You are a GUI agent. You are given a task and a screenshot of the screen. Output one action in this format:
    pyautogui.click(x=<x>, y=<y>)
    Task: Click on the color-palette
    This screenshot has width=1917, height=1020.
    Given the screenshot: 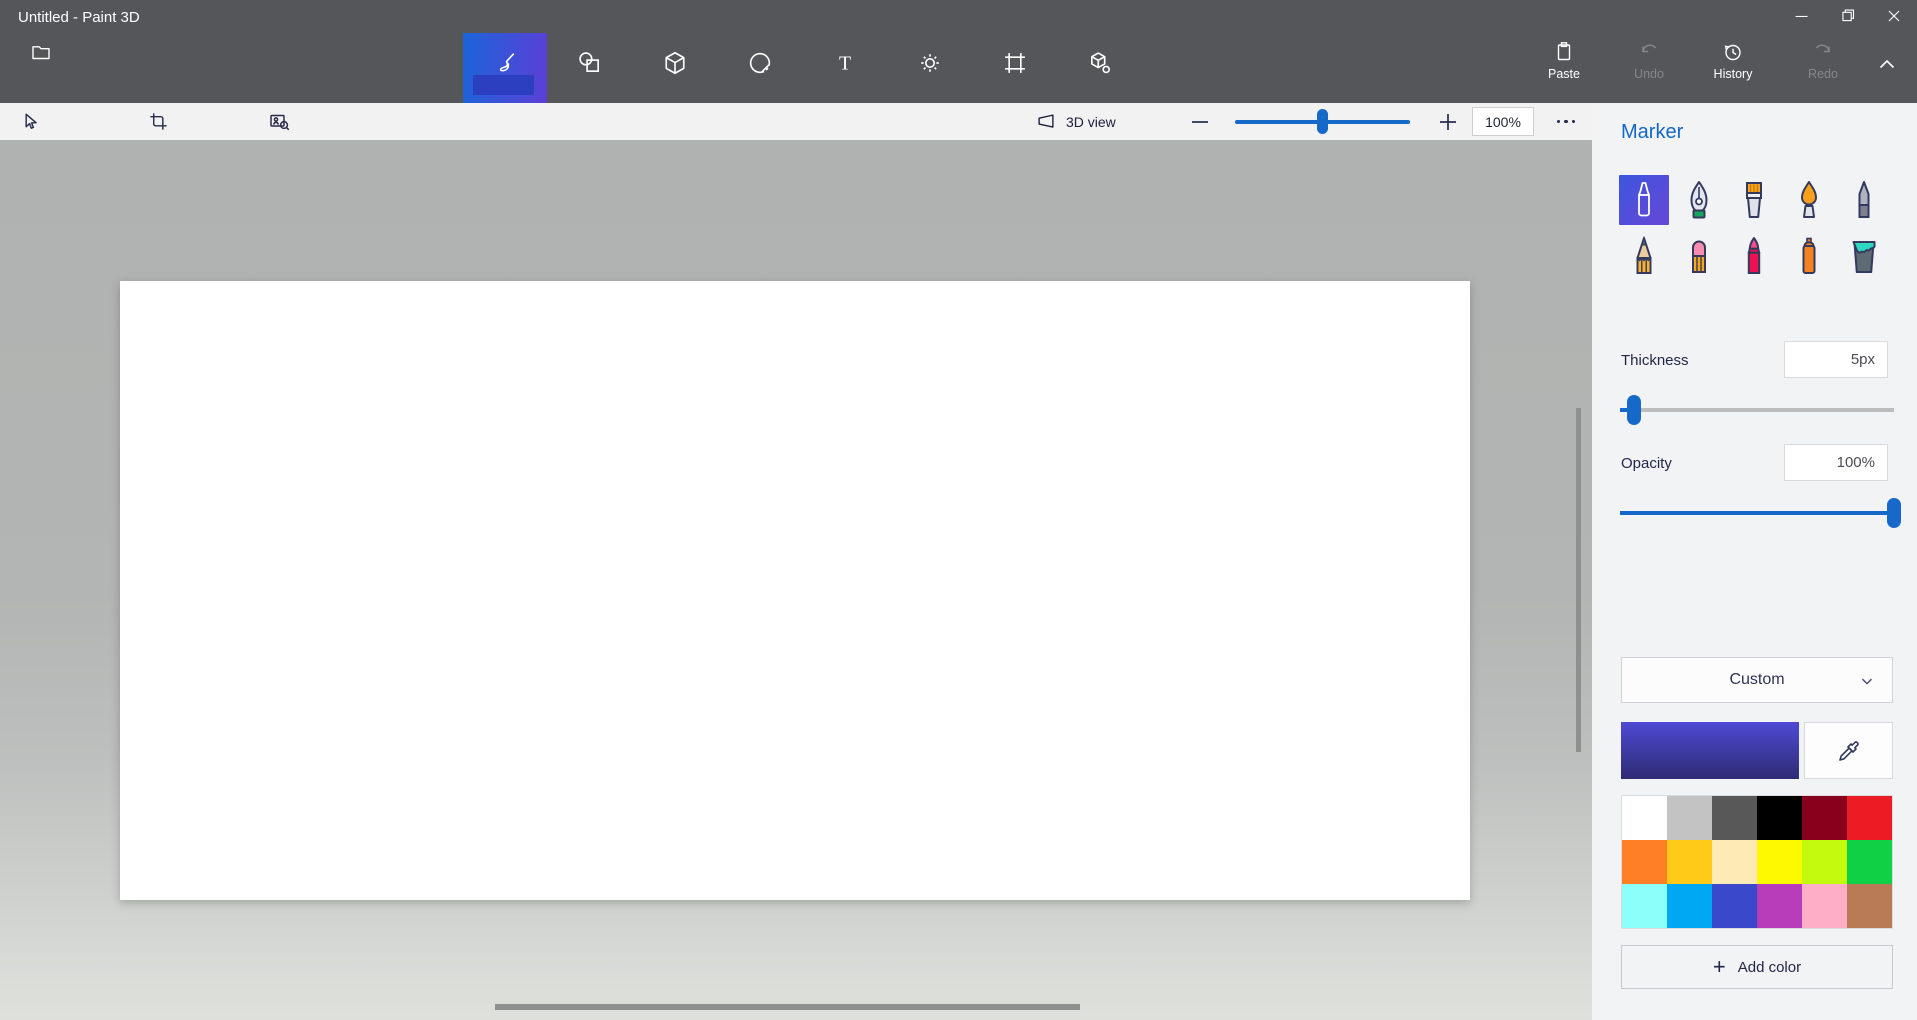 What is the action you would take?
    pyautogui.click(x=1757, y=862)
    